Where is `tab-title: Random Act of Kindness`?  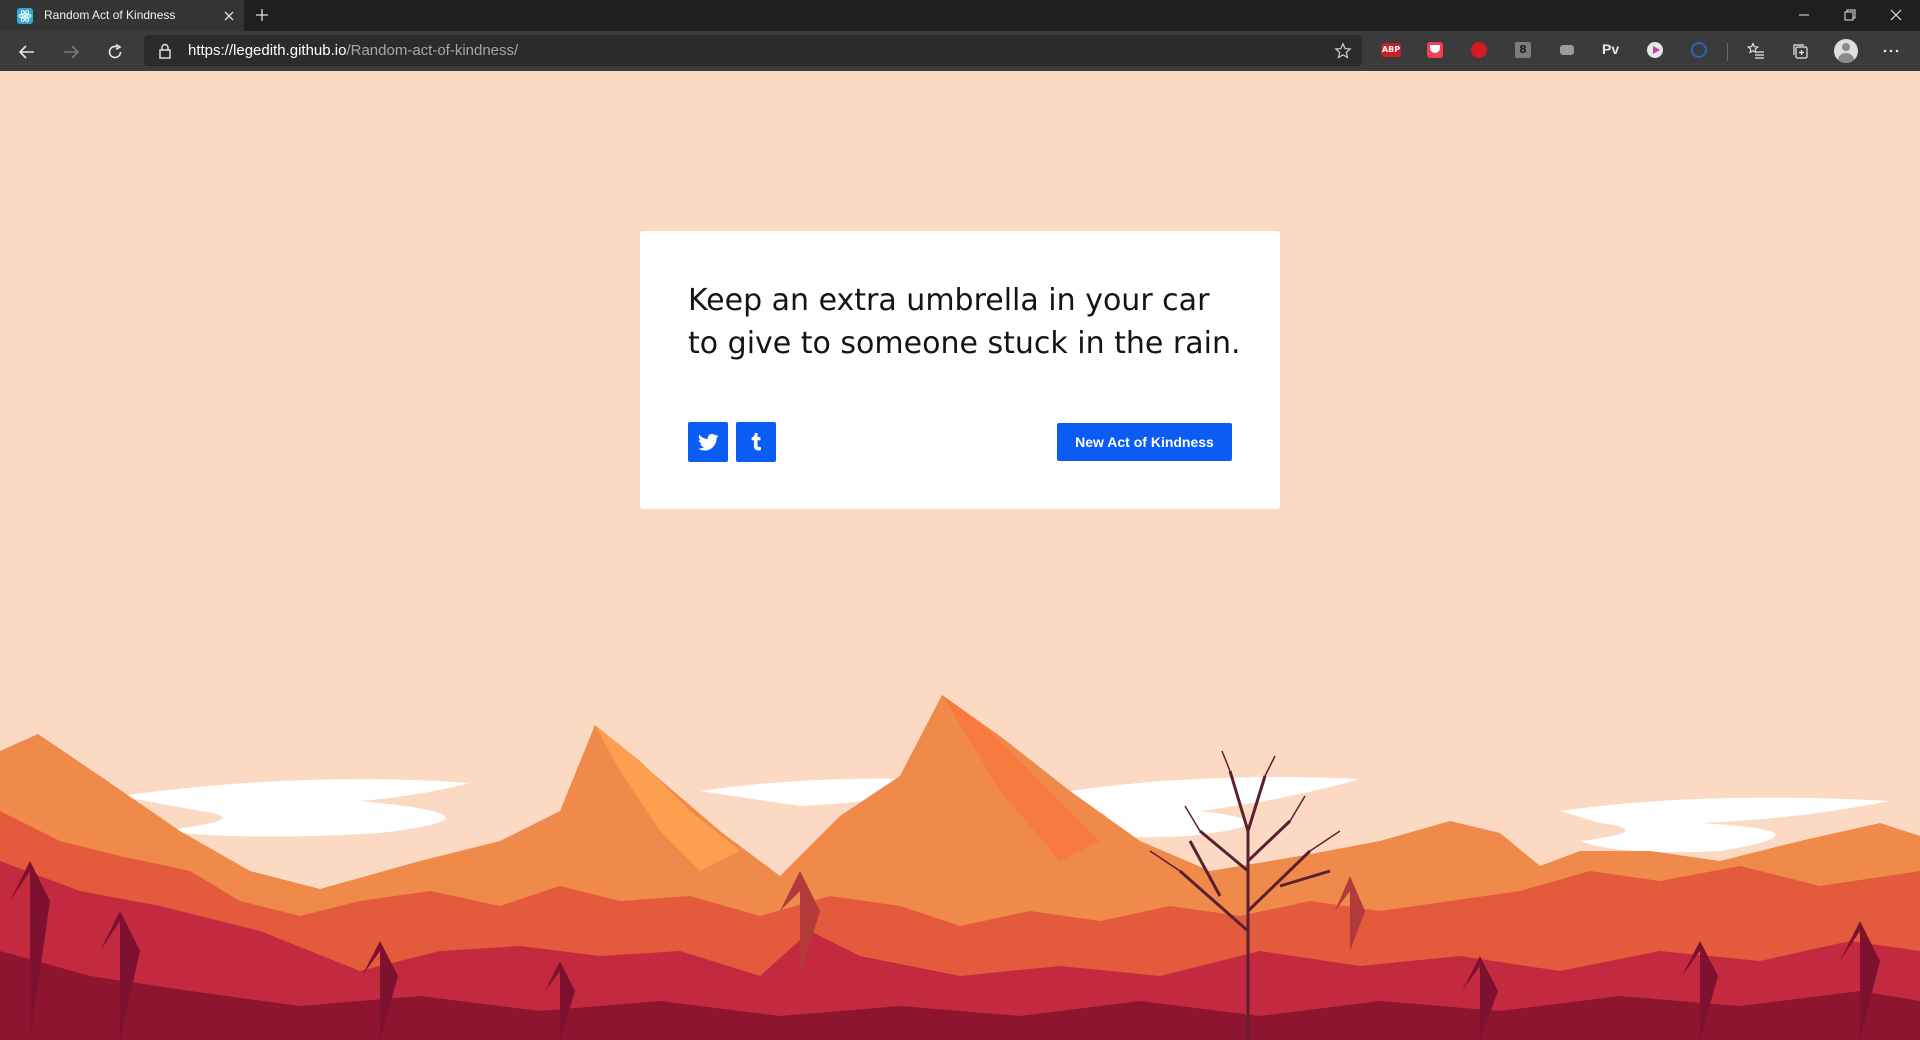 tab-title: Random Act of Kindness is located at coordinates (110, 15).